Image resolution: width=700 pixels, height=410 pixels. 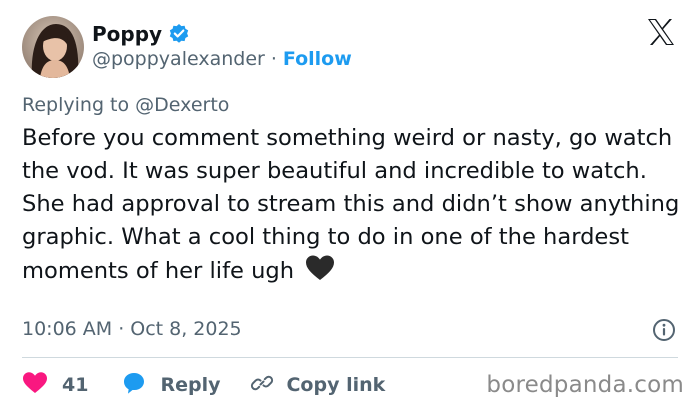 What do you see at coordinates (53, 47) in the screenshot?
I see `avatar` at bounding box center [53, 47].